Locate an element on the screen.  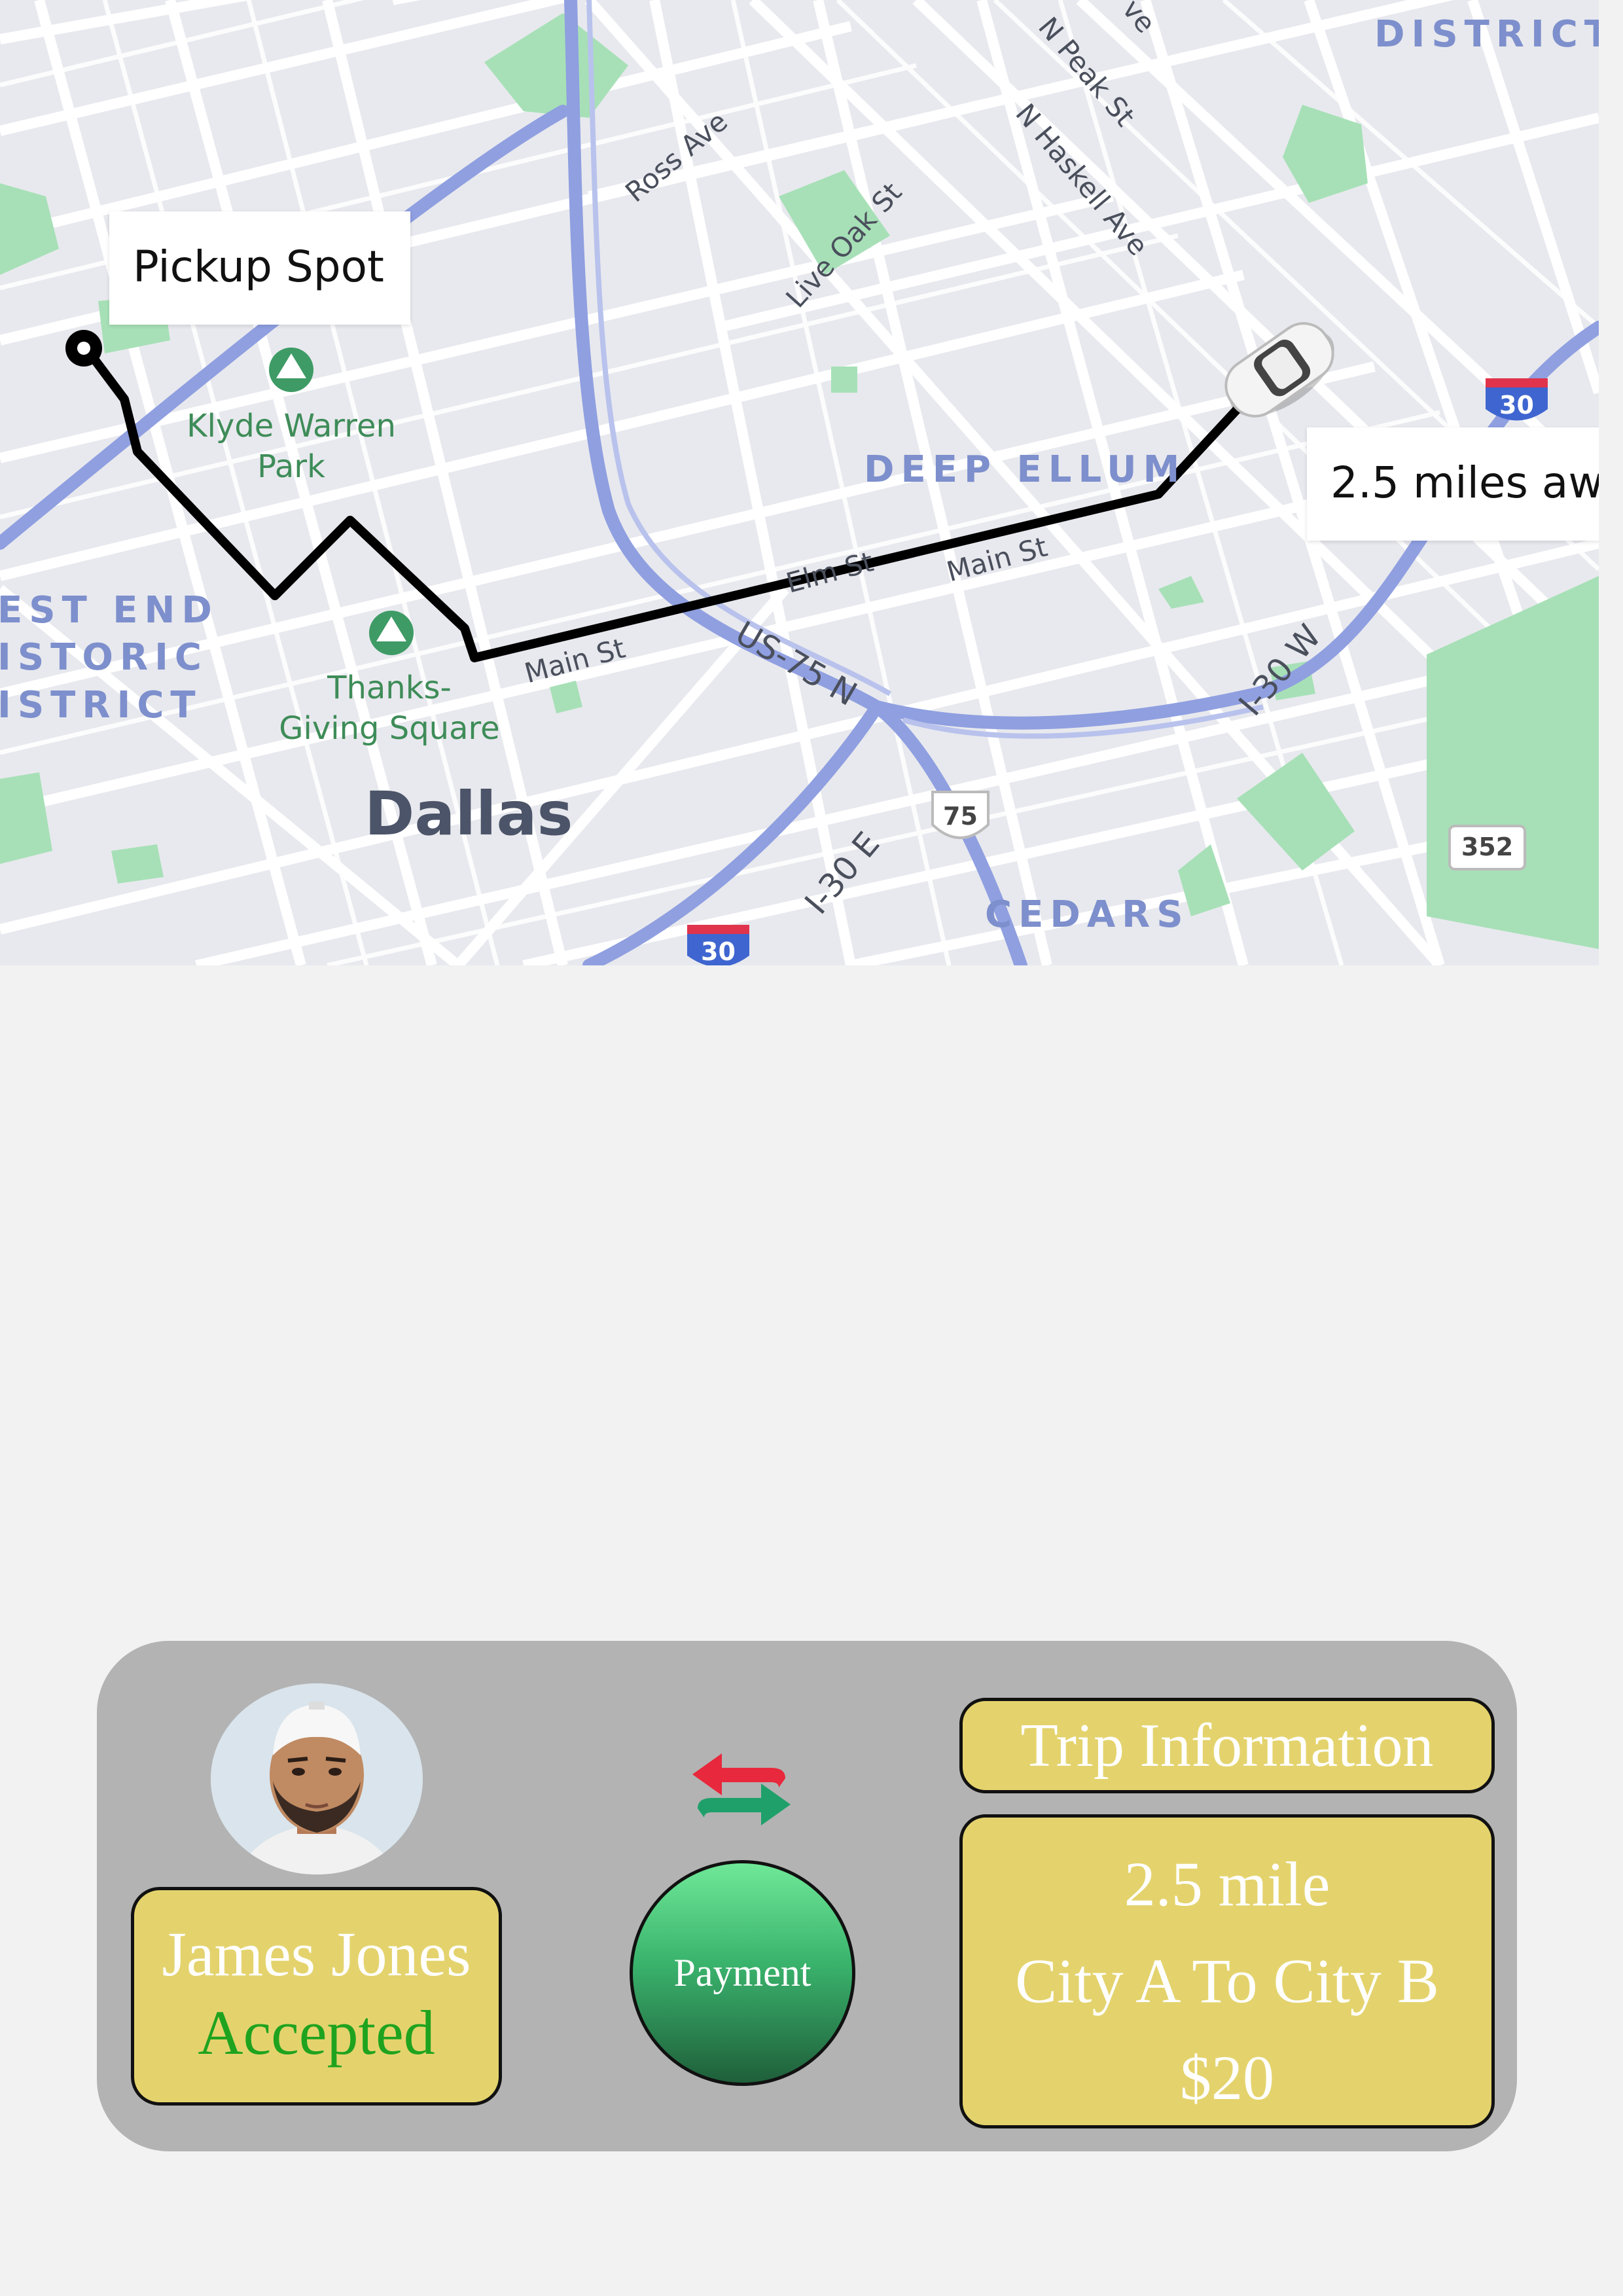
park-label: Klyde Warren Park is located at coordinates (291, 447).